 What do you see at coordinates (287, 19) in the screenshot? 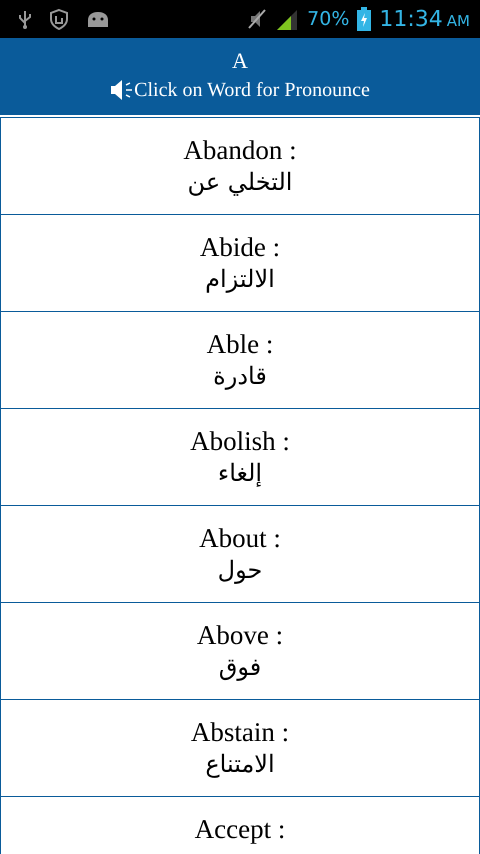
I see `signal-icon` at bounding box center [287, 19].